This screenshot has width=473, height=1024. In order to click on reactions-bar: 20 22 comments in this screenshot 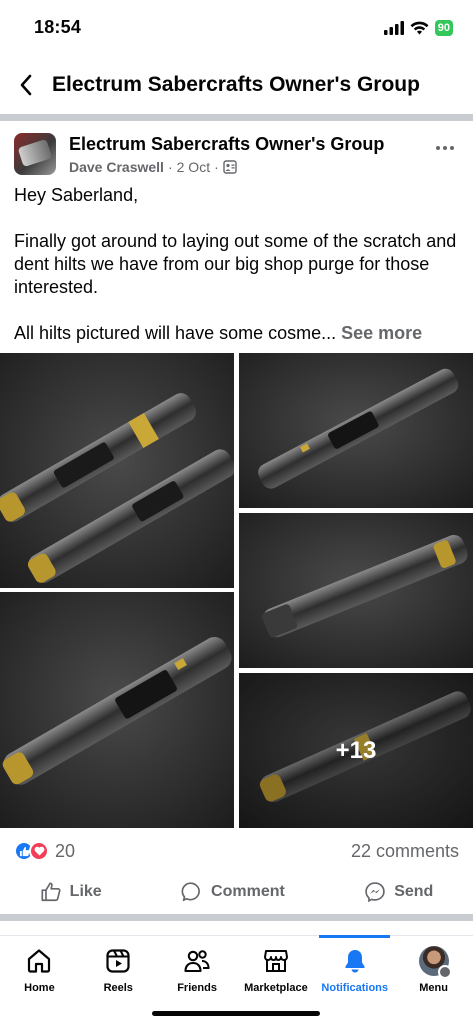, I will do `click(236, 851)`.